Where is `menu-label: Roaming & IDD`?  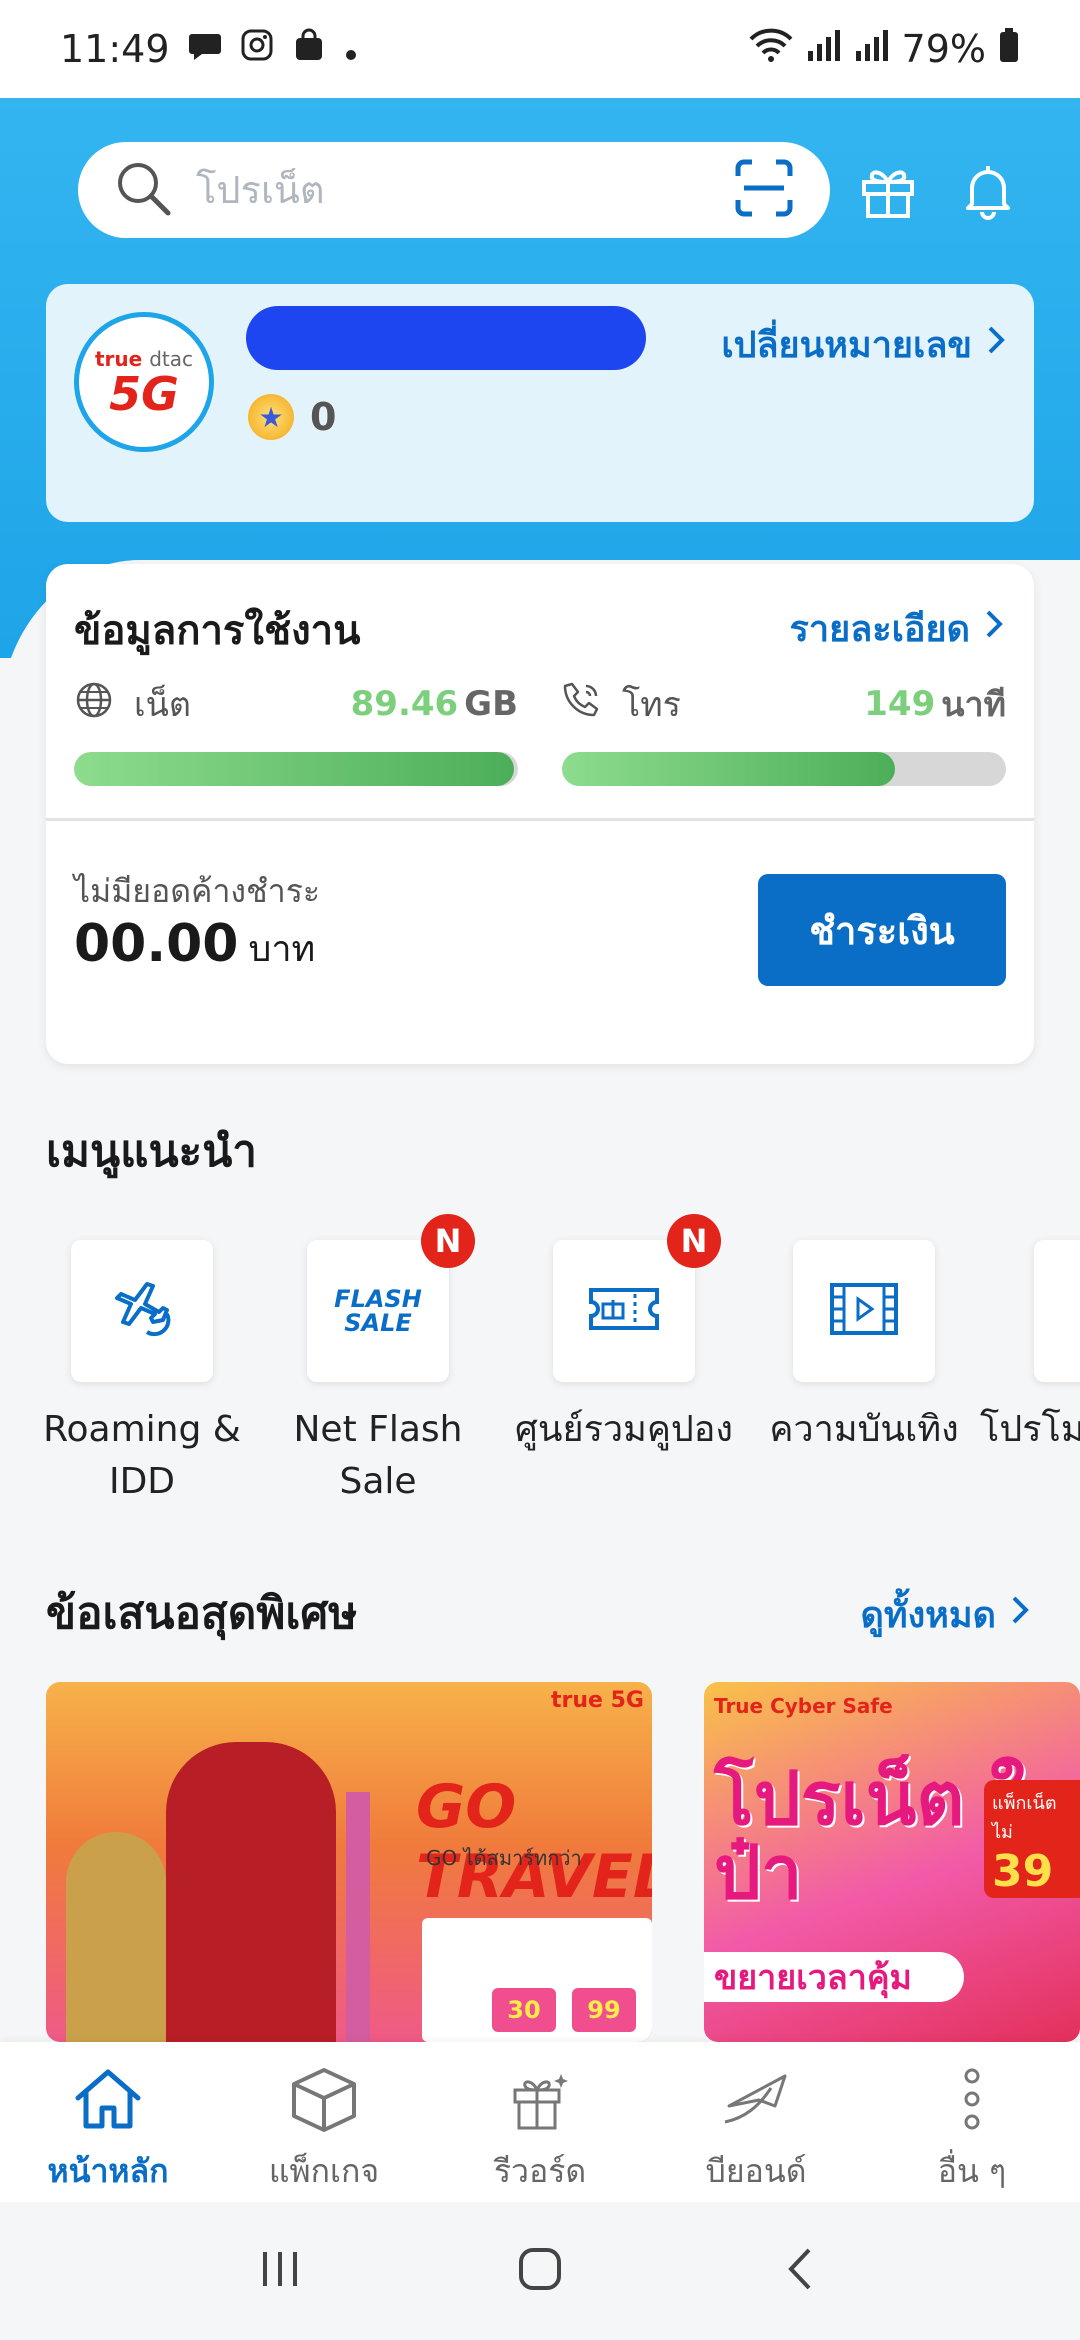
menu-label: Roaming & IDD is located at coordinates (142, 1456).